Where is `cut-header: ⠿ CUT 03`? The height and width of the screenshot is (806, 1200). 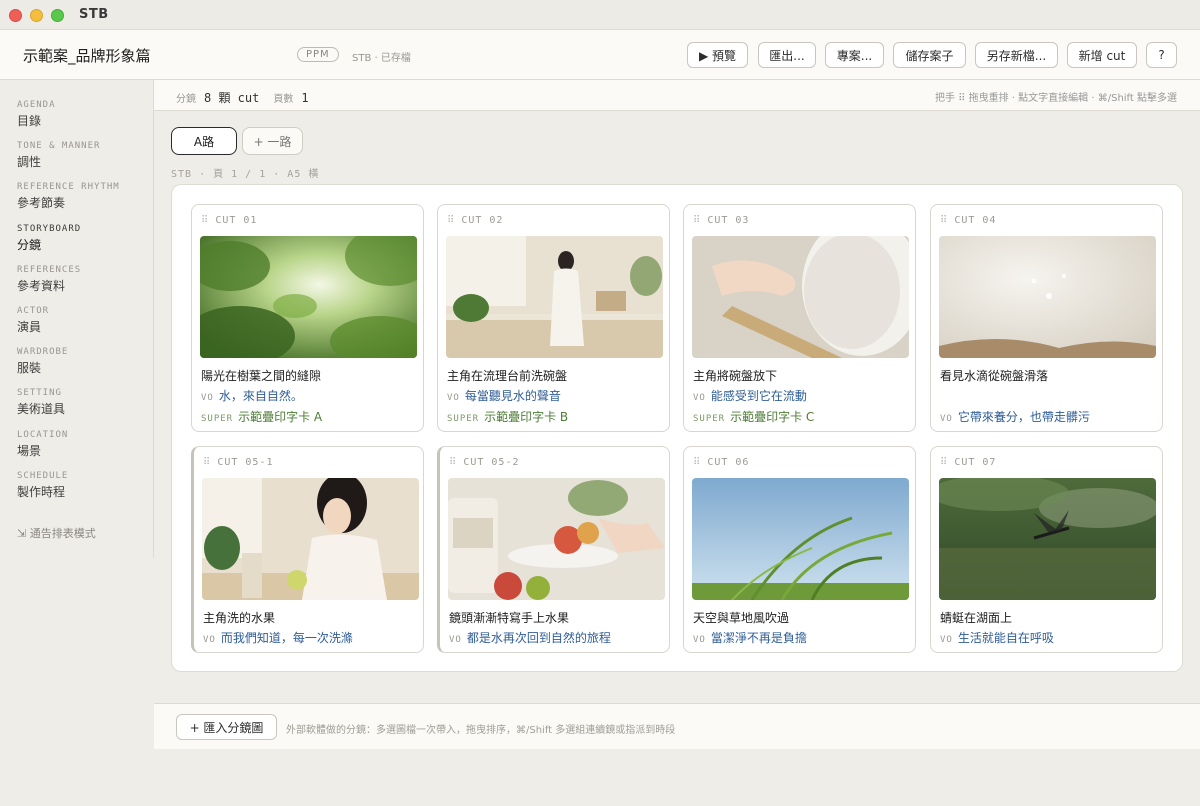 cut-header: ⠿ CUT 03 is located at coordinates (721, 220).